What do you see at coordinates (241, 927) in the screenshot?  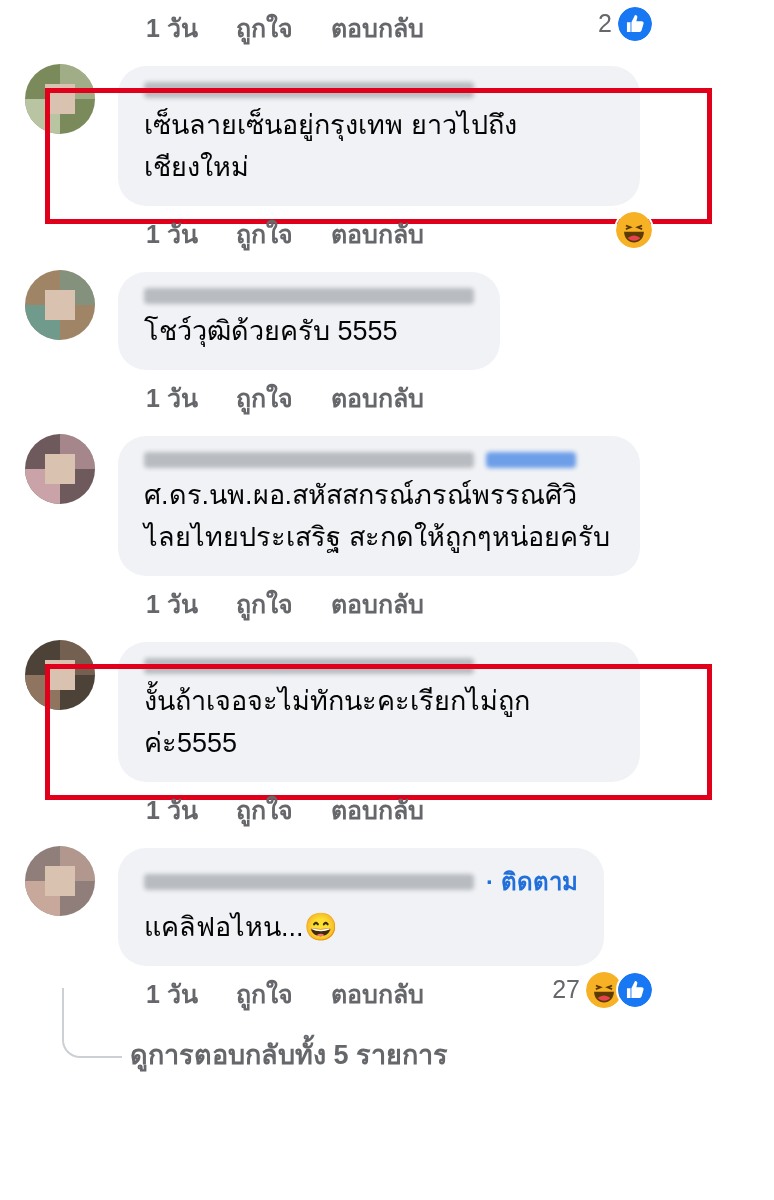 I see `comment-text: แคลิฟอไหน...😄` at bounding box center [241, 927].